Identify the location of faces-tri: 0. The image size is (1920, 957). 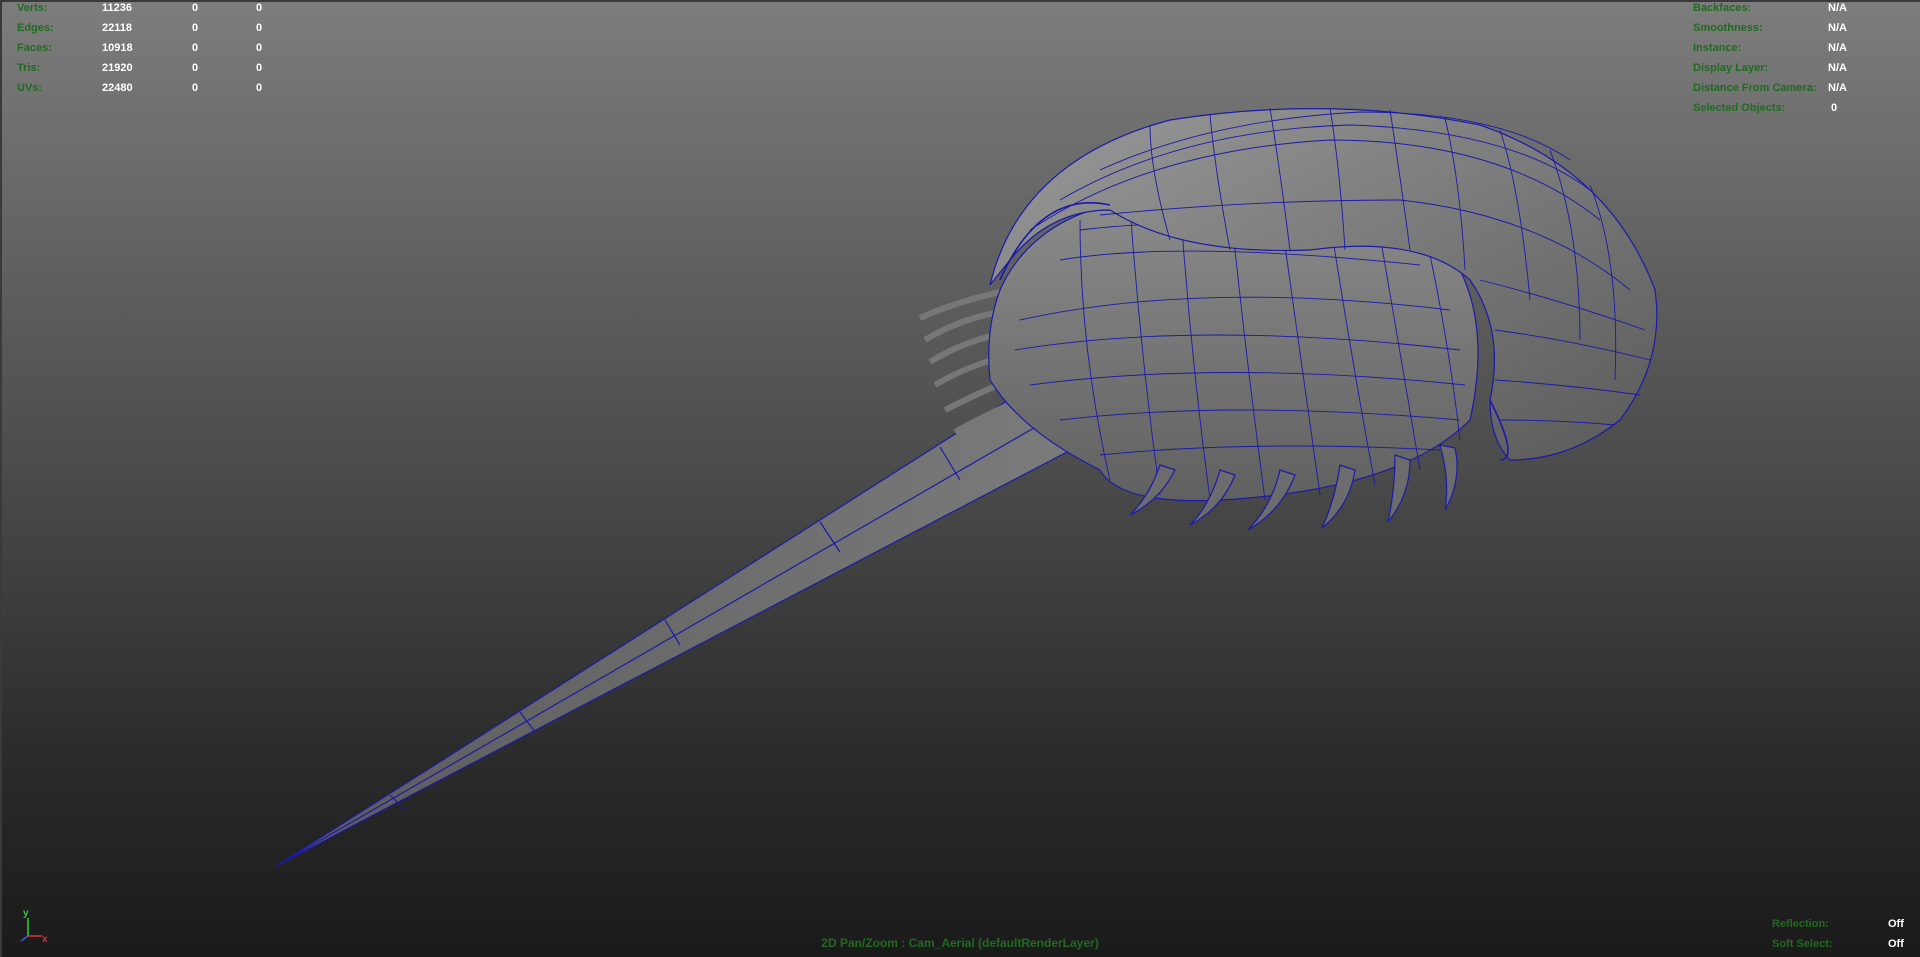
(259, 48).